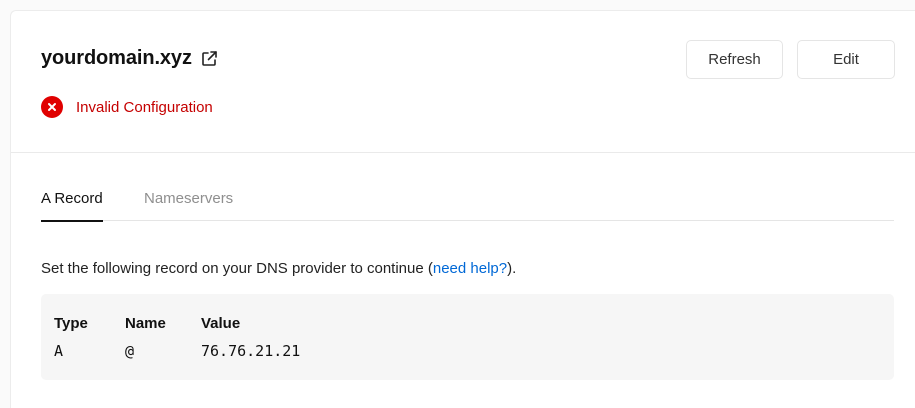 This screenshot has height=408, width=915. Describe the element at coordinates (251, 351) in the screenshot. I see `record-ip-value: 76.76.21.21` at that location.